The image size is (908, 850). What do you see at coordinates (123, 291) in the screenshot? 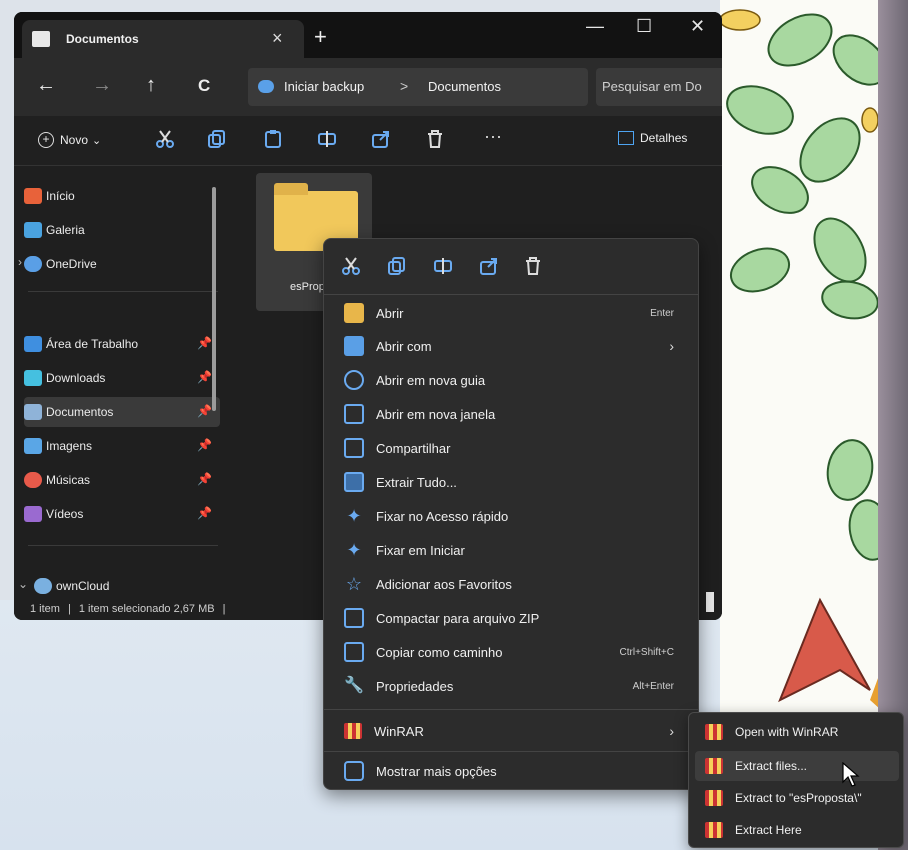
I see `sidebar-divider` at bounding box center [123, 291].